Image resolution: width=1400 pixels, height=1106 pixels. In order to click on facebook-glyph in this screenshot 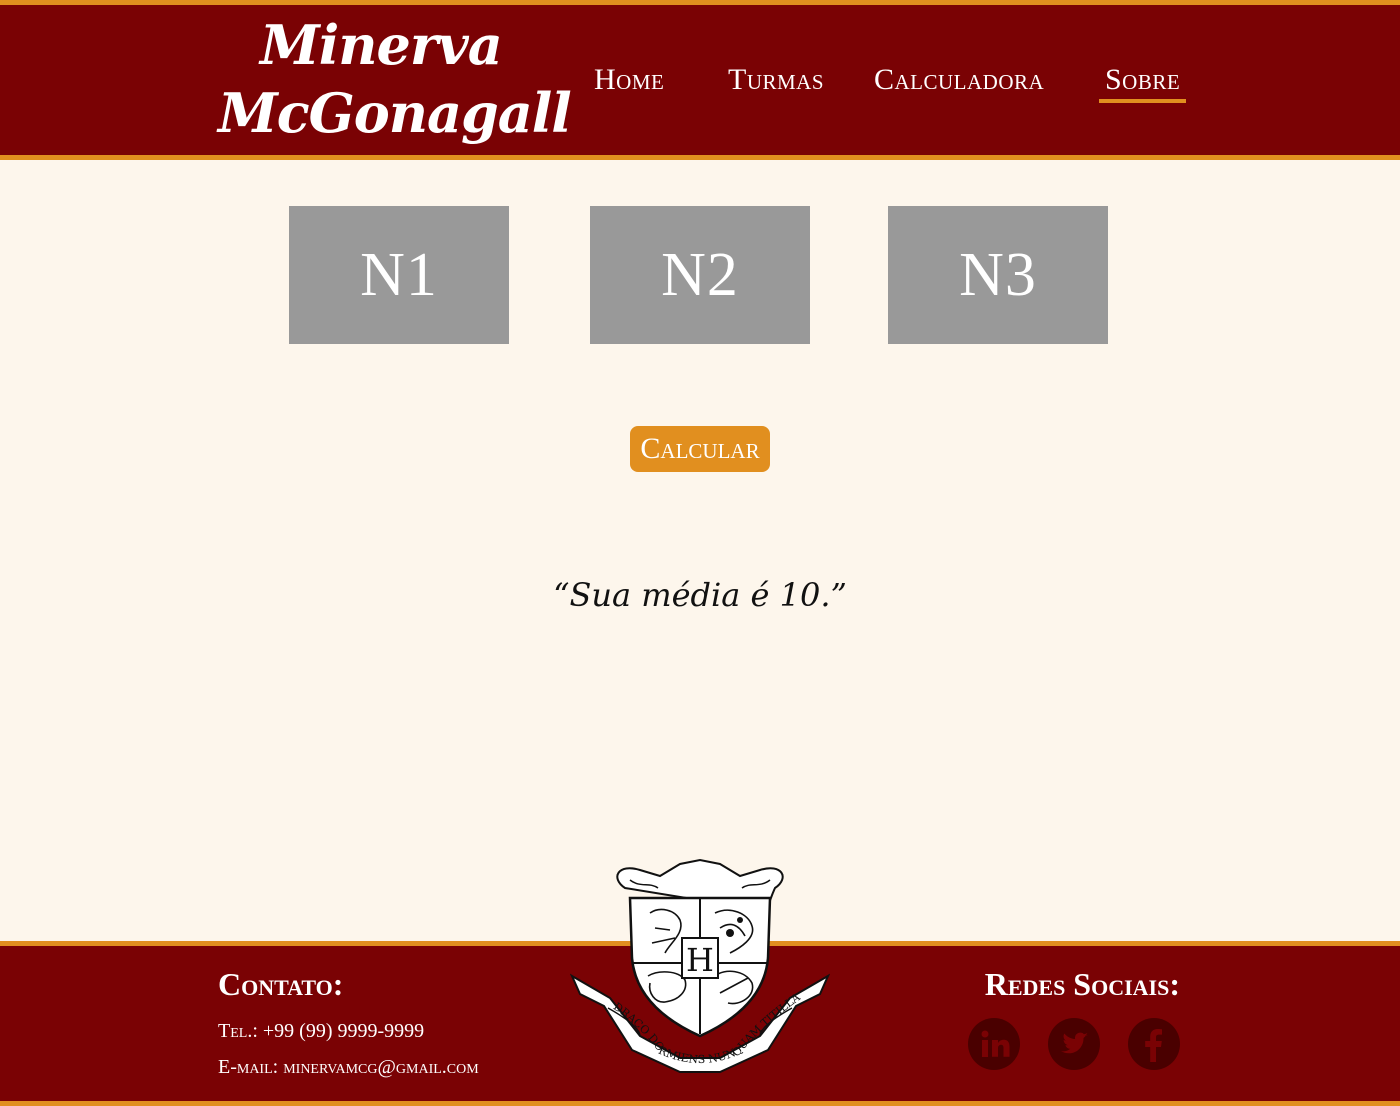, I will do `click(1154, 1044)`.